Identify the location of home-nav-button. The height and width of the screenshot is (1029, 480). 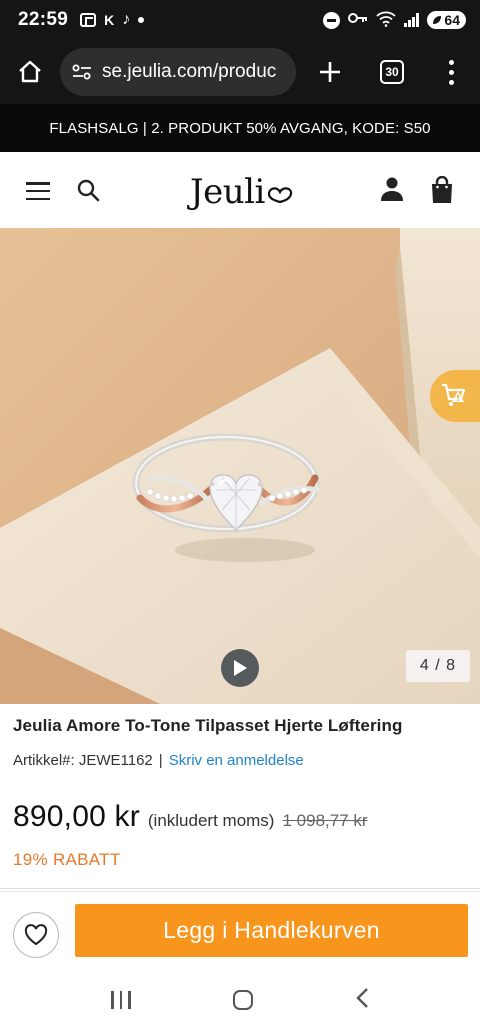
(242, 1000).